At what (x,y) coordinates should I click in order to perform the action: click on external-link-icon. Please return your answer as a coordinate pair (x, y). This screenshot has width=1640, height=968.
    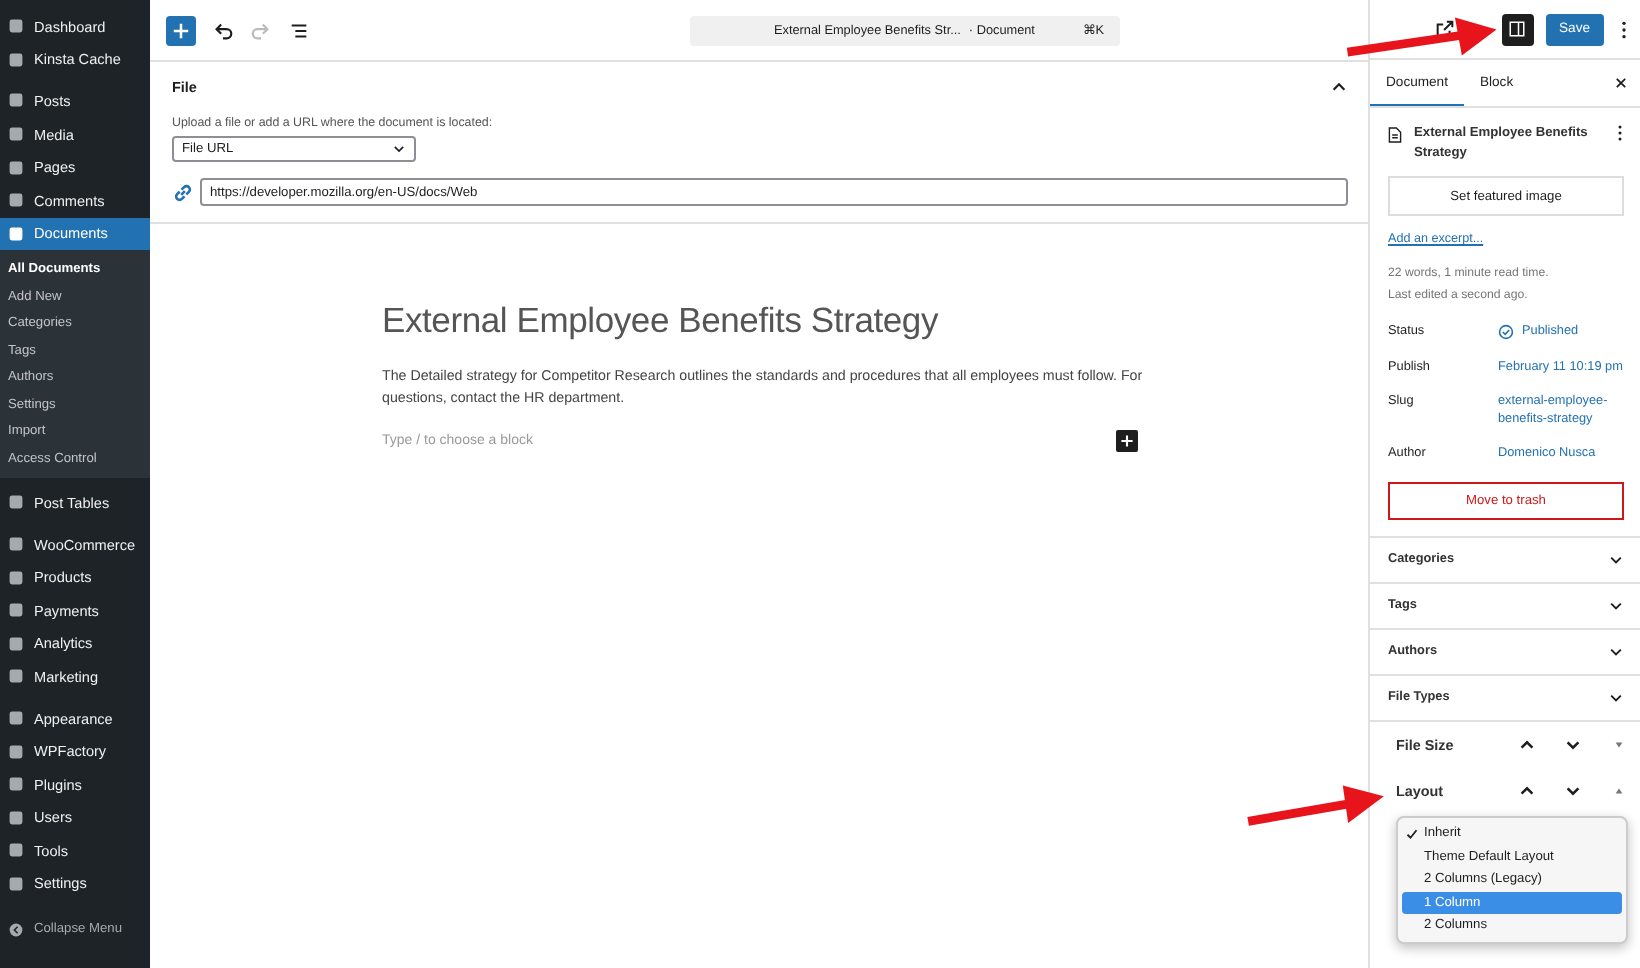
    Looking at the image, I should click on (1444, 29).